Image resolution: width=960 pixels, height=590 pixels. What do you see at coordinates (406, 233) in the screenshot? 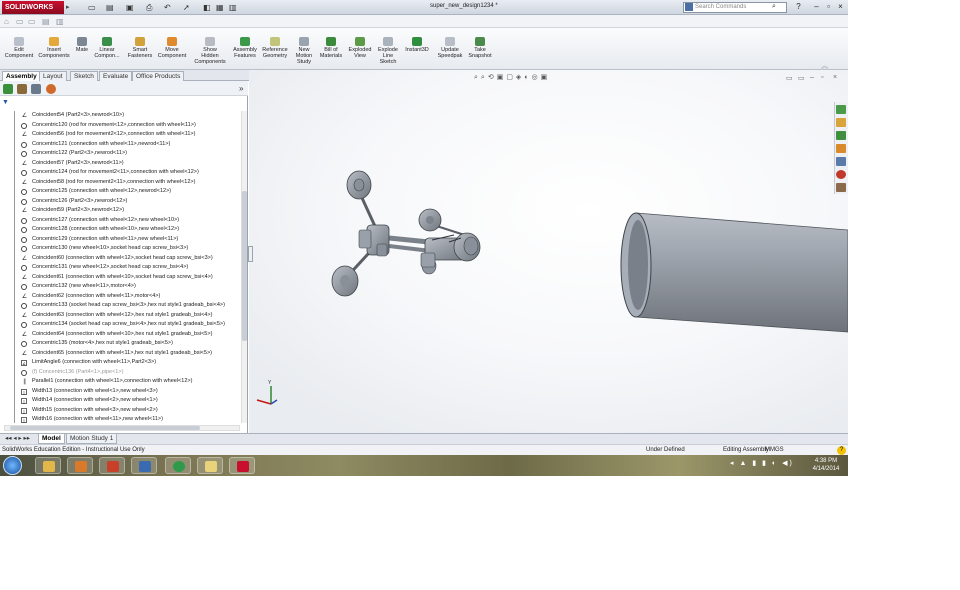
I see `wheel-assembly` at bounding box center [406, 233].